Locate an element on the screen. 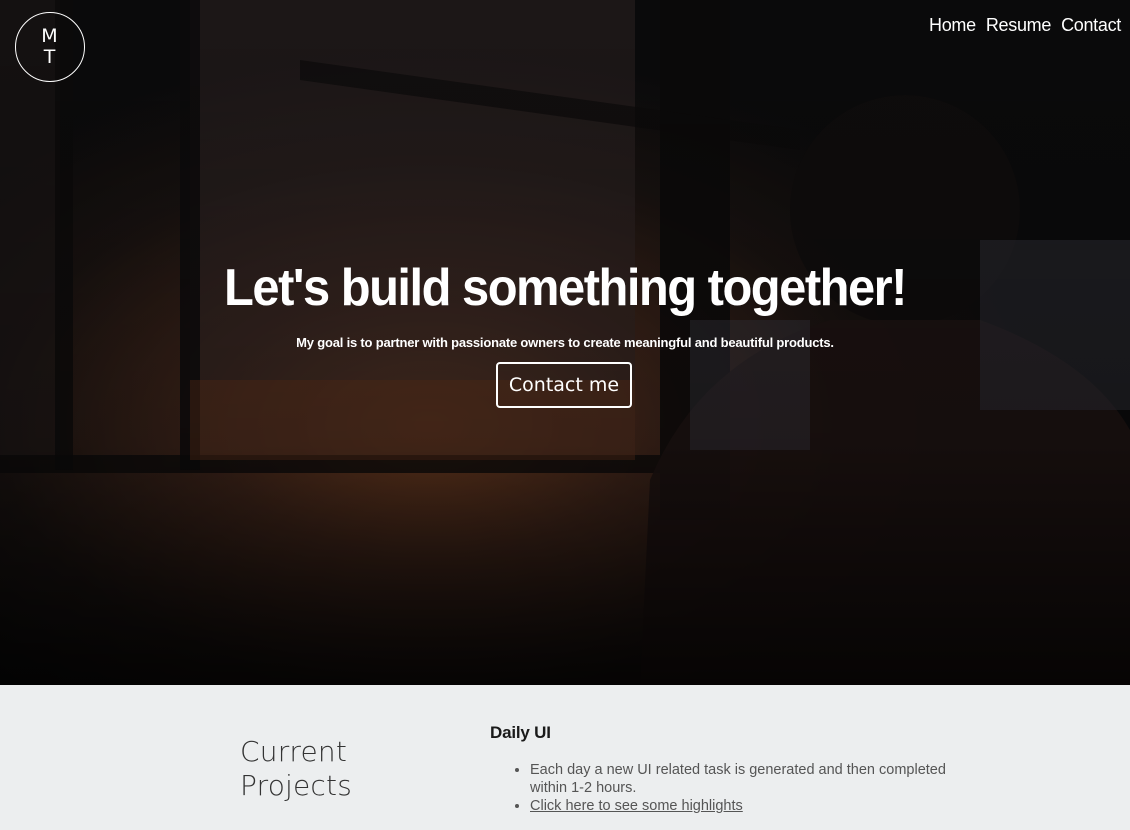  nav-link-contact: Contact is located at coordinates (1091, 25).